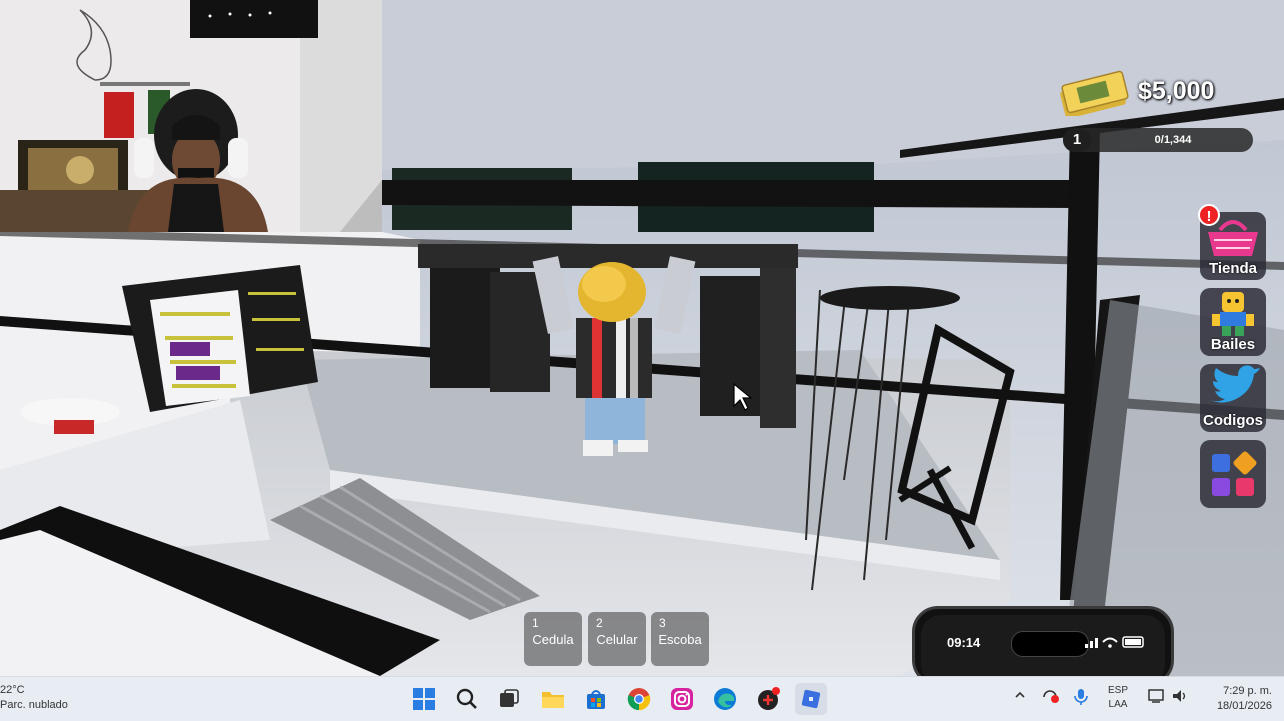 The image size is (1284, 721). I want to click on shop-alert-badge: !, so click(1209, 215).